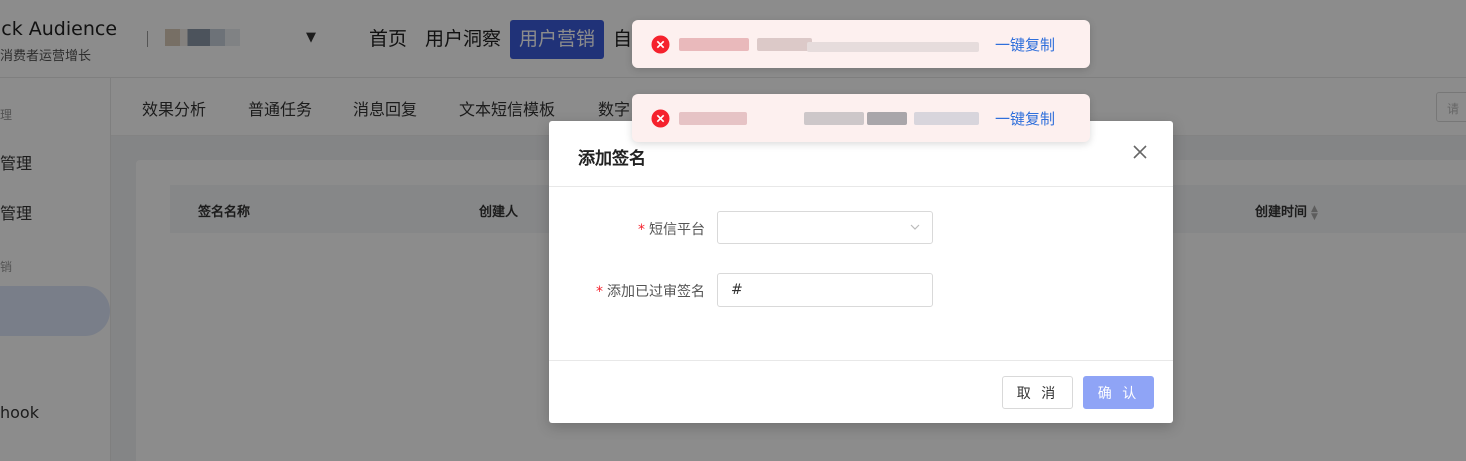 This screenshot has width=1466, height=461. Describe the element at coordinates (1140, 152) in the screenshot. I see `close-icon` at that location.